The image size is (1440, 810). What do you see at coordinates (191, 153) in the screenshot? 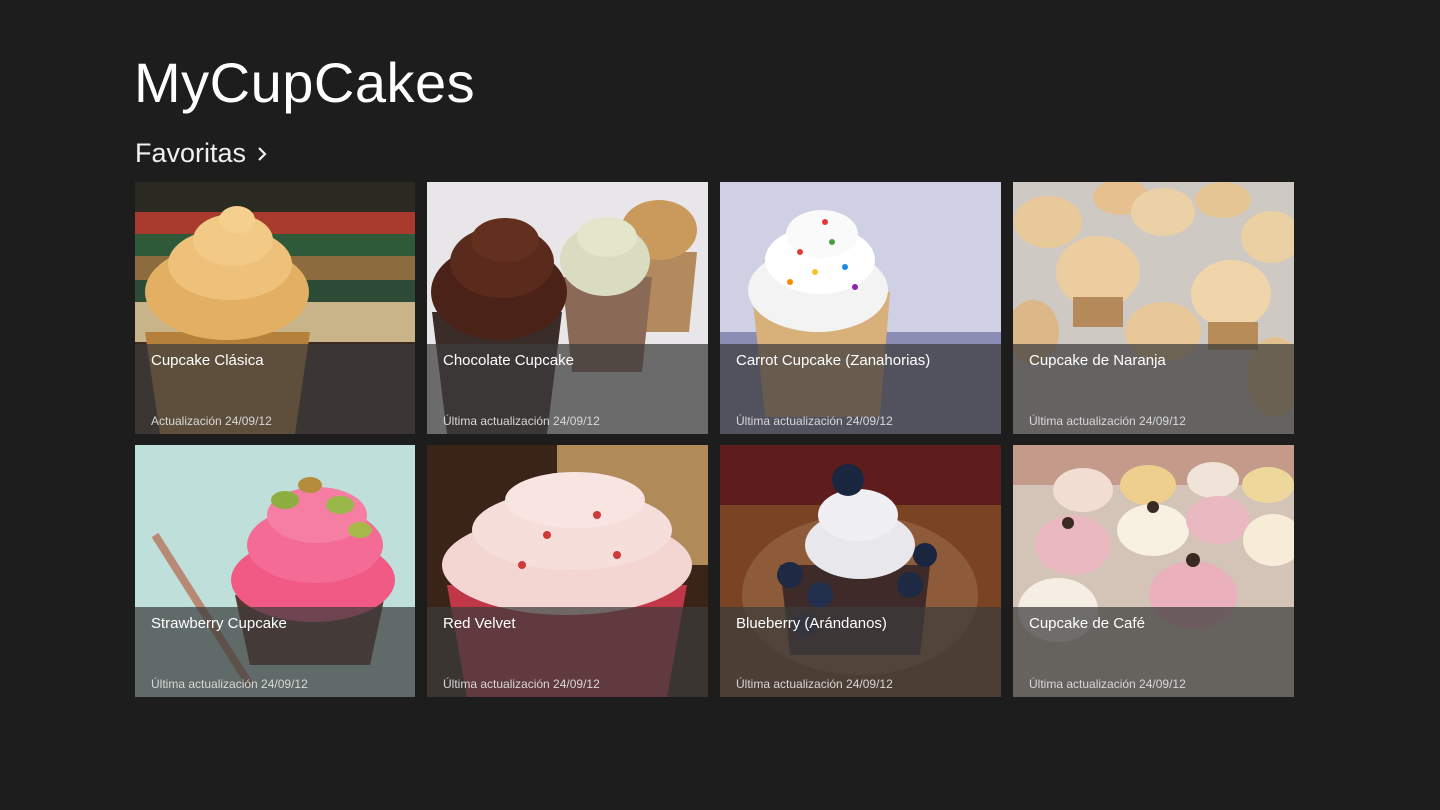
I see `section-title: Favoritas` at bounding box center [191, 153].